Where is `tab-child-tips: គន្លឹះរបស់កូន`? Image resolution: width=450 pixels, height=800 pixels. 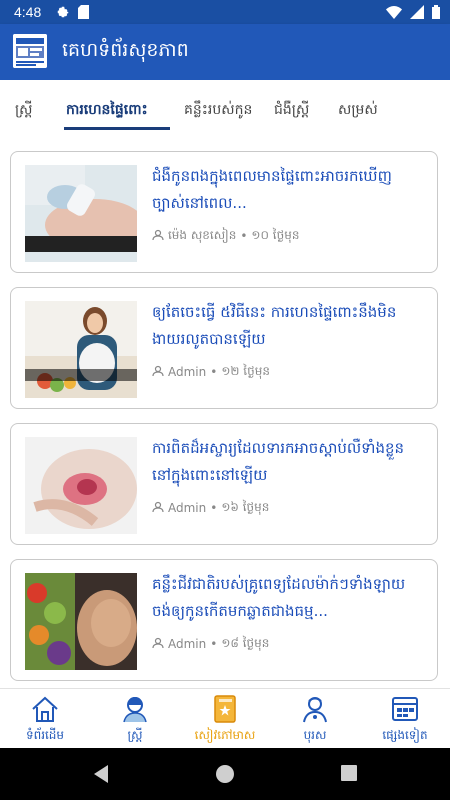 tab-child-tips: គន្លឹះរបស់កូន is located at coordinates (218, 110).